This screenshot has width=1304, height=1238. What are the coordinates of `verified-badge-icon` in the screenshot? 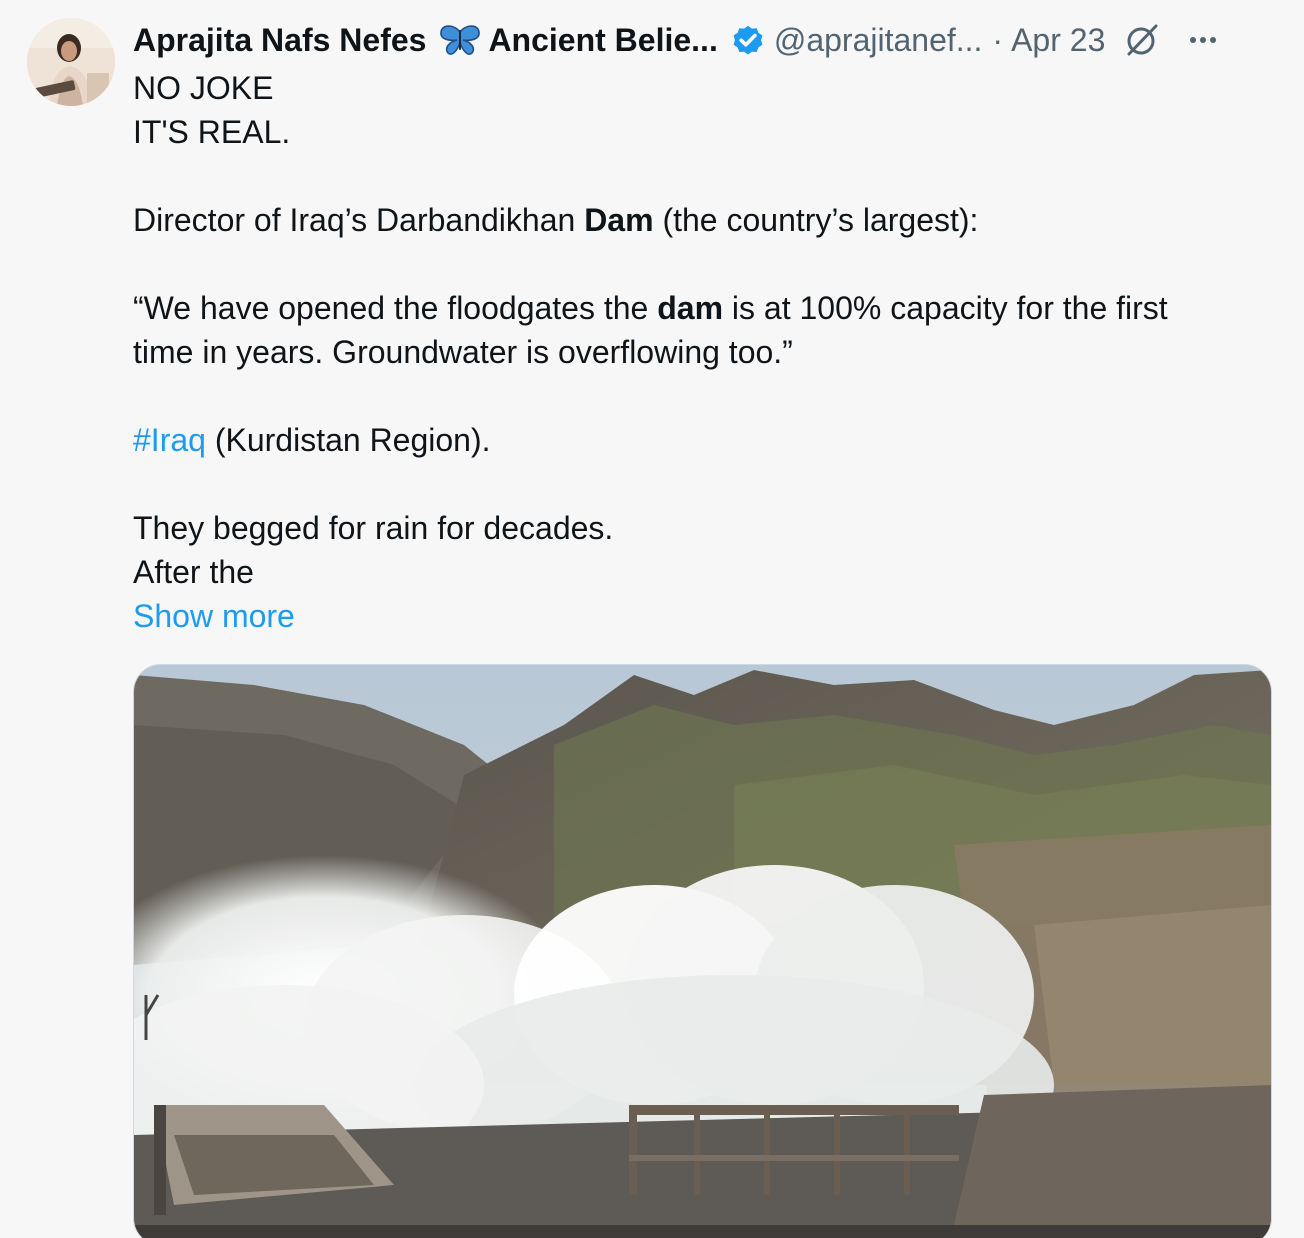 It's located at (748, 40).